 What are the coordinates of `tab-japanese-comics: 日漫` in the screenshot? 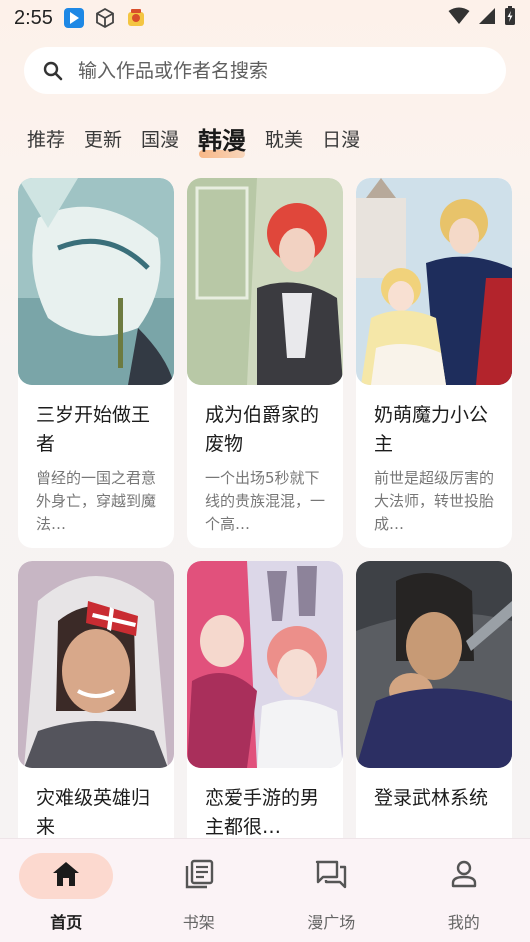 It's located at (341, 138).